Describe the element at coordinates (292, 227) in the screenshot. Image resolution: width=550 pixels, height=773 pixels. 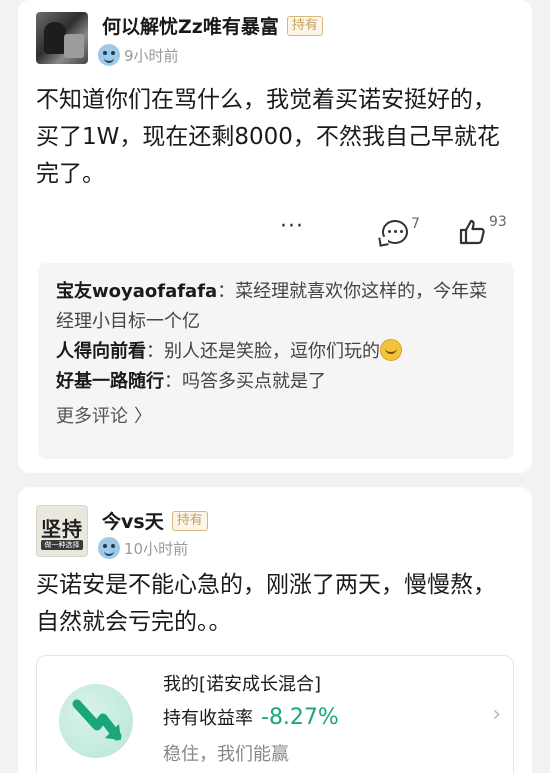
I see `more-options-button: ···` at that location.